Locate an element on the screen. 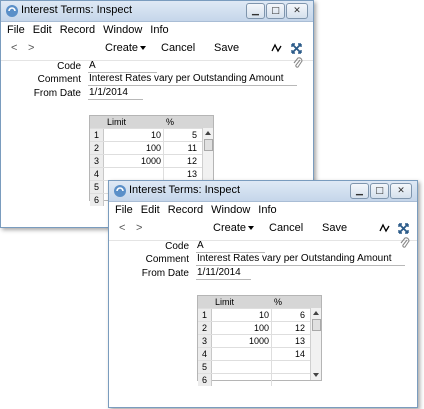 Image resolution: width=424 pixels, height=409 pixels. row-number: 5 is located at coordinates (205, 367).